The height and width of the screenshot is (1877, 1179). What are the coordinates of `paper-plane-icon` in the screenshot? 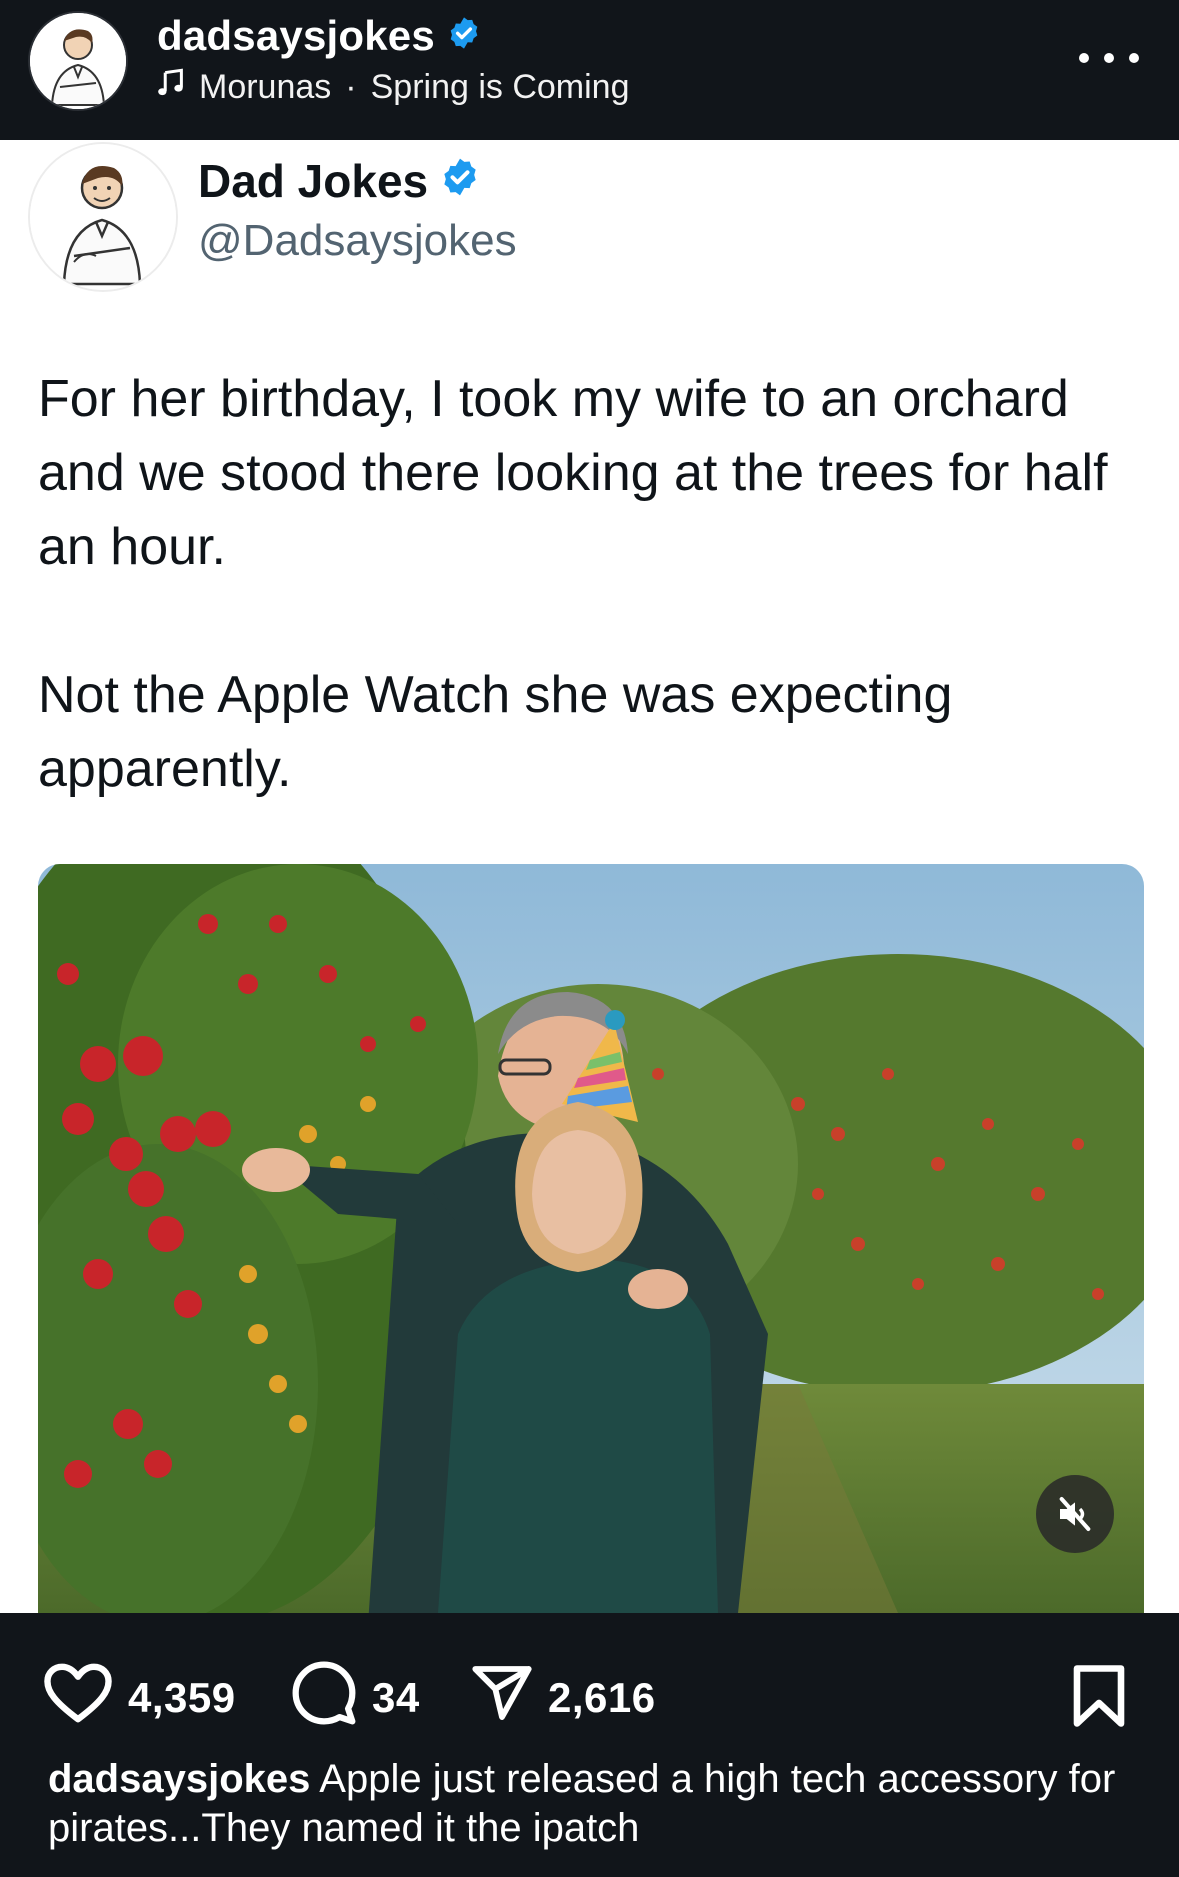 It's located at (502, 1698).